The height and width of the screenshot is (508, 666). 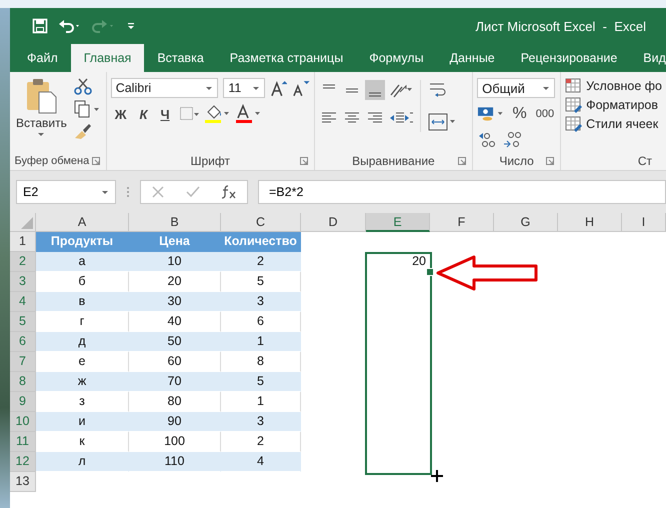 I want to click on row-header: 3, so click(x=23, y=282).